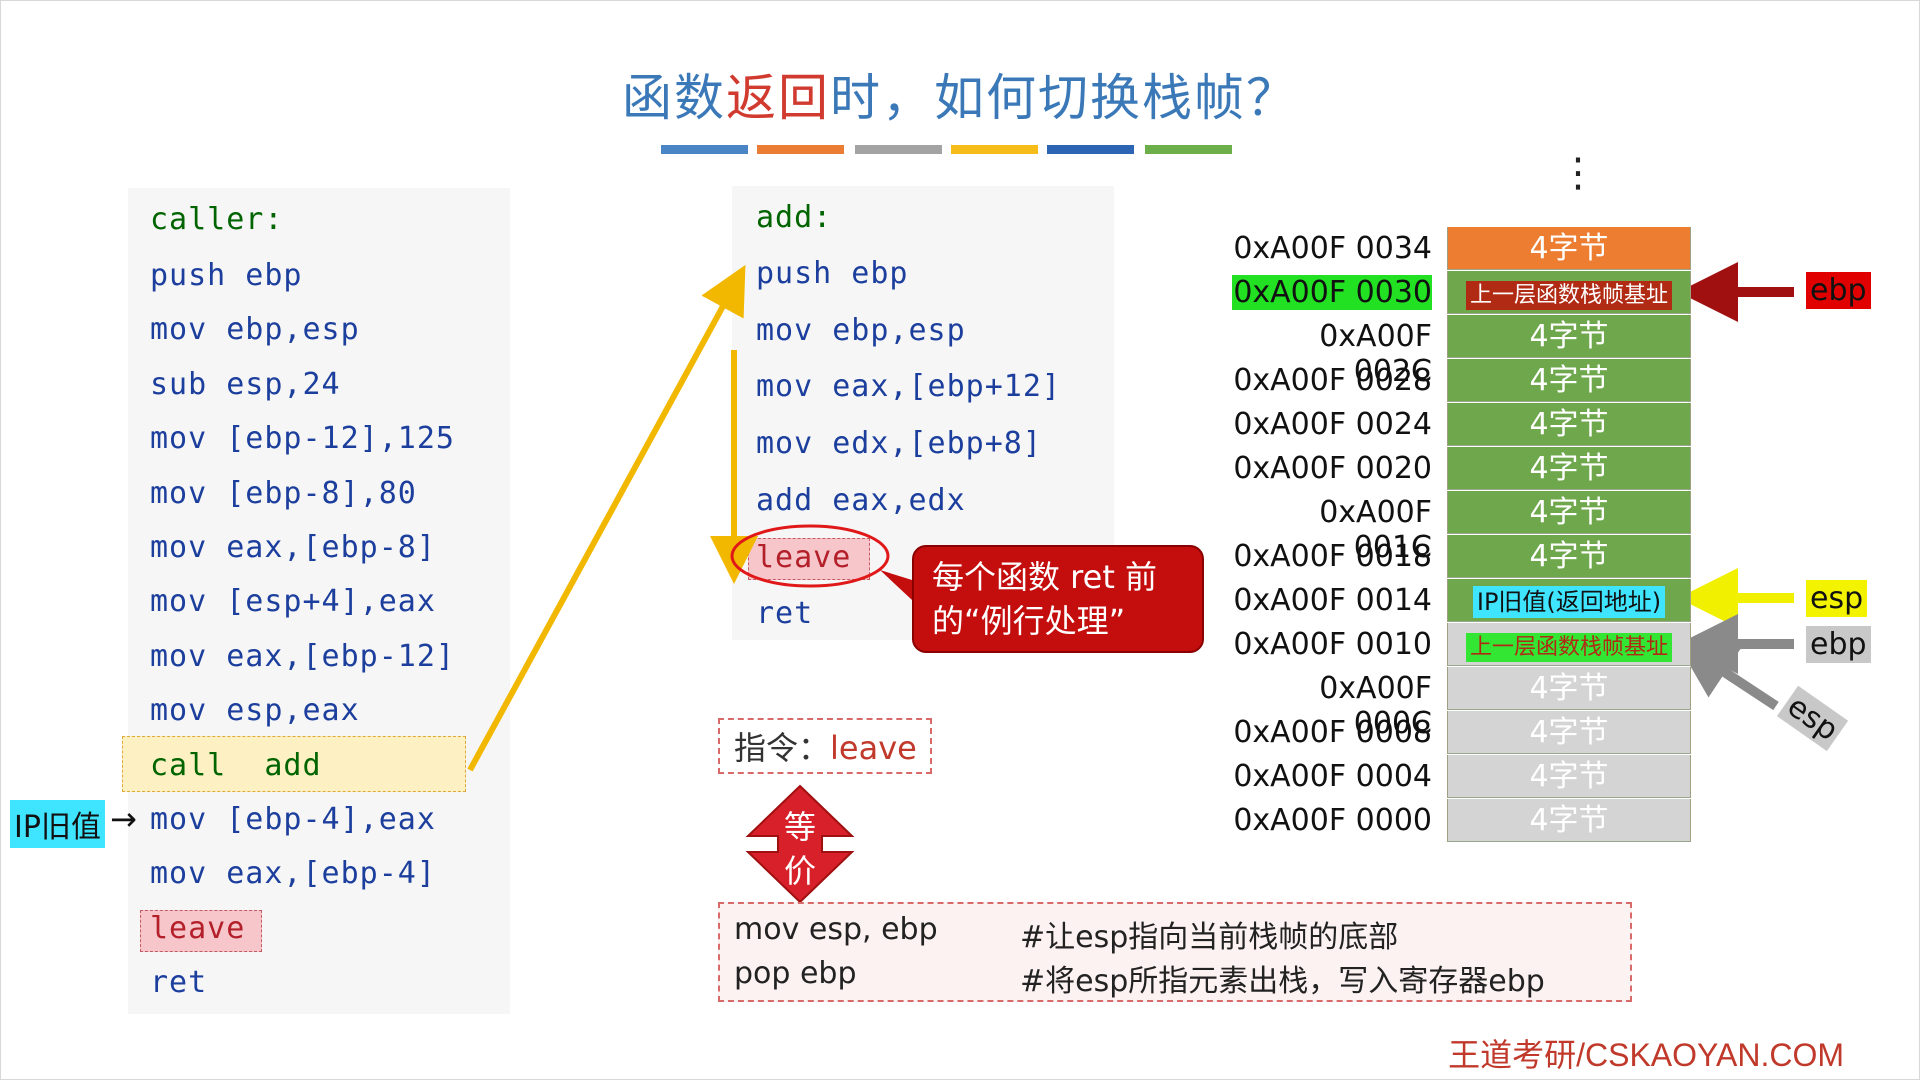 The width and height of the screenshot is (1920, 1080). What do you see at coordinates (293, 547) in the screenshot?
I see `caller-code-line: mov eax,[ebp-8]` at bounding box center [293, 547].